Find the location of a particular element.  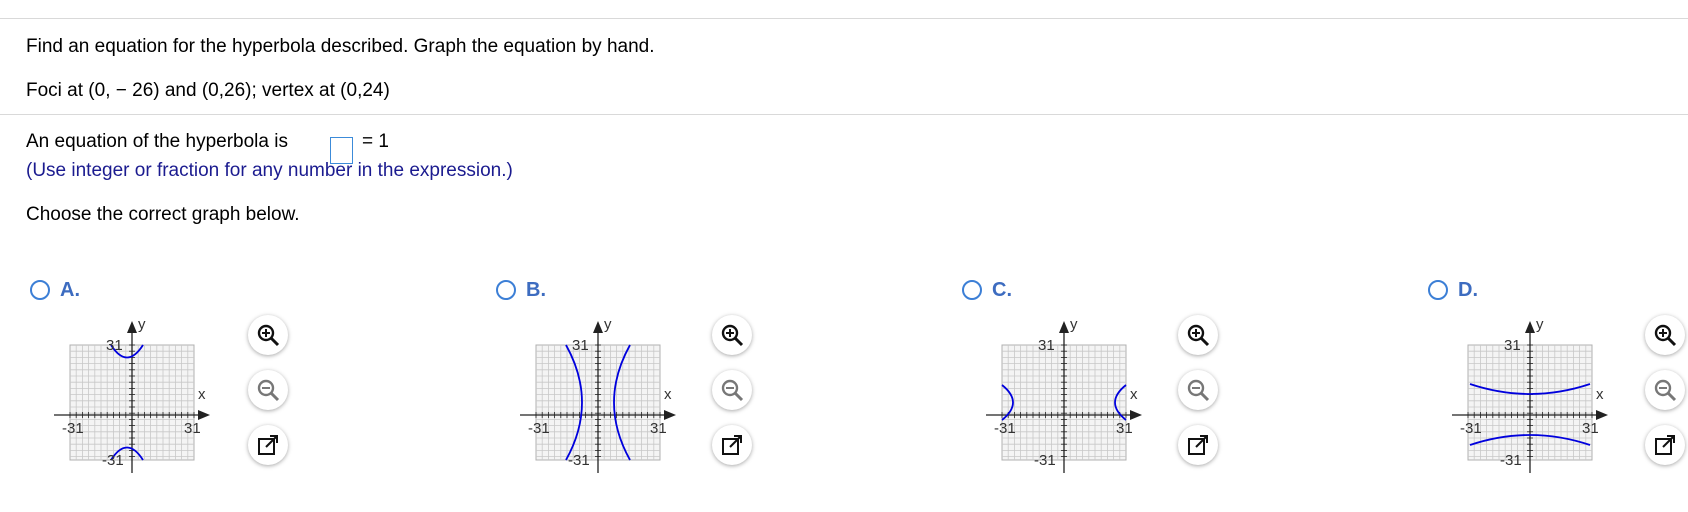

answer-prefix: An equation of the hyperbola is is located at coordinates (157, 141).